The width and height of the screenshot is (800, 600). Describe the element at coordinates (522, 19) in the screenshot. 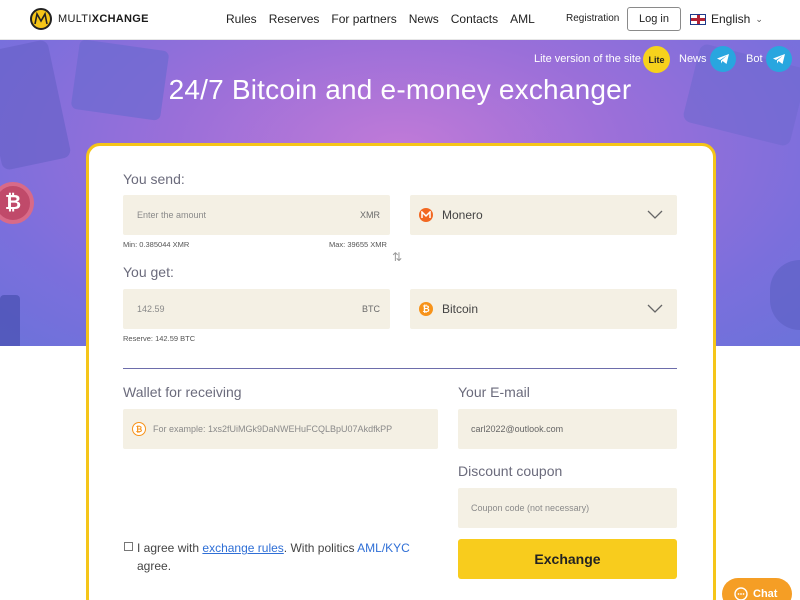

I see `nav-aml: AML` at that location.